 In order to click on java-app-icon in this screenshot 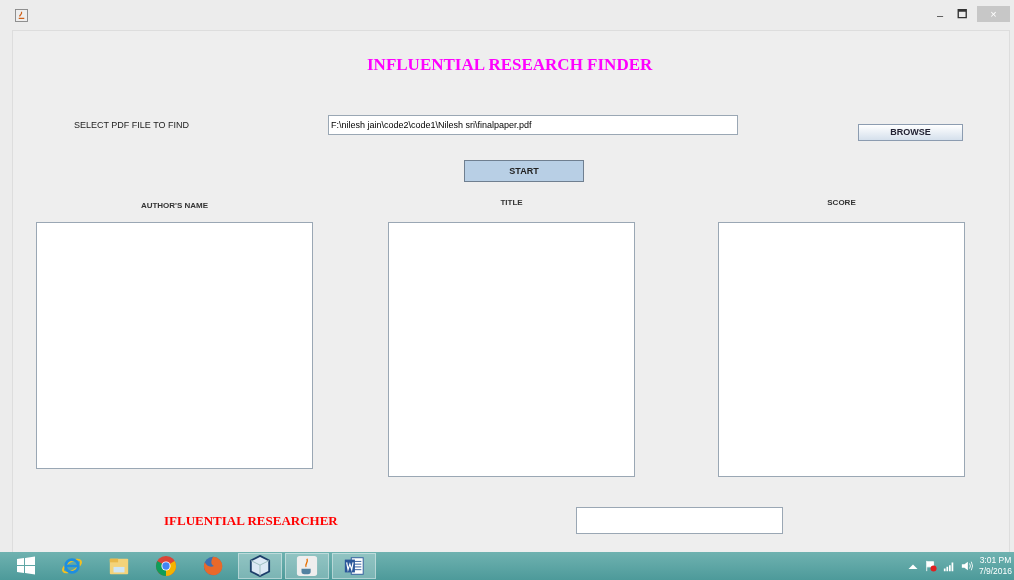, I will do `click(21, 15)`.